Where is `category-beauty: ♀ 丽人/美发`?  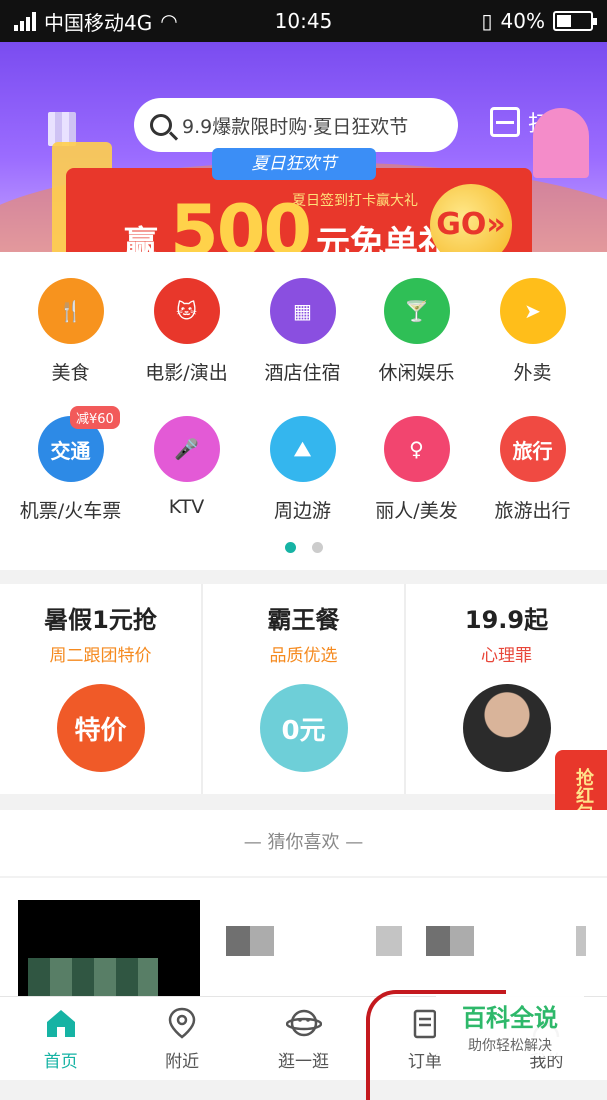 category-beauty: ♀ 丽人/美发 is located at coordinates (416, 469).